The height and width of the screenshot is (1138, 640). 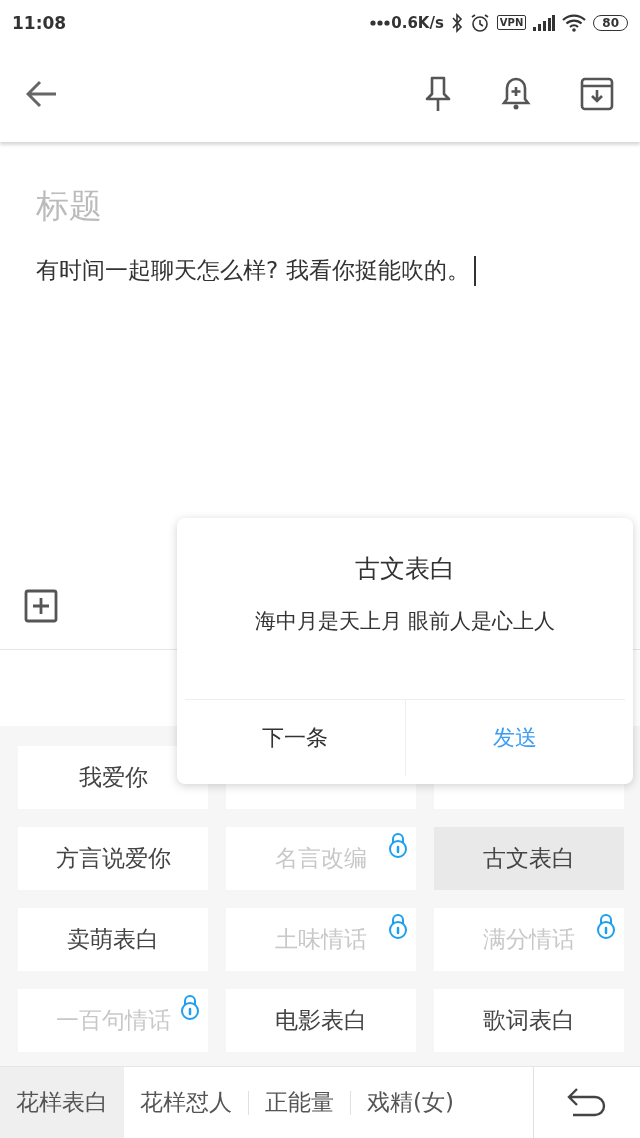 I want to click on popup-title: 古文表白, so click(x=405, y=569).